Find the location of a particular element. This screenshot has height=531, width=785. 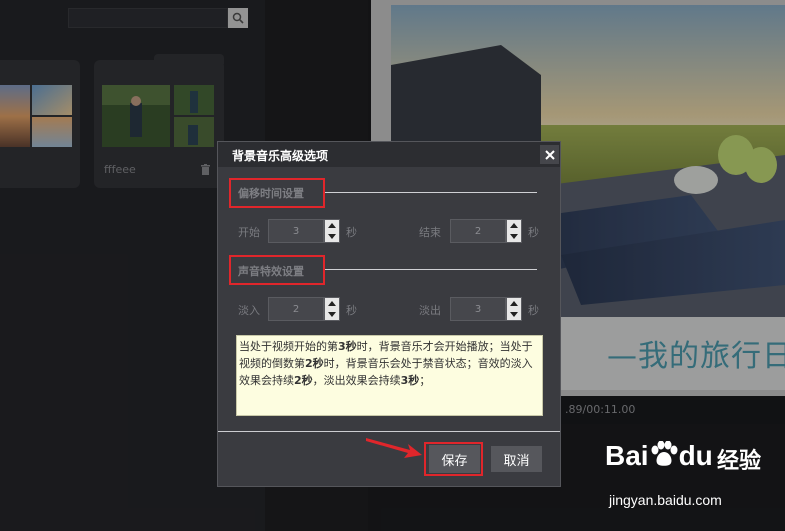

end-decrement is located at coordinates (514, 236).